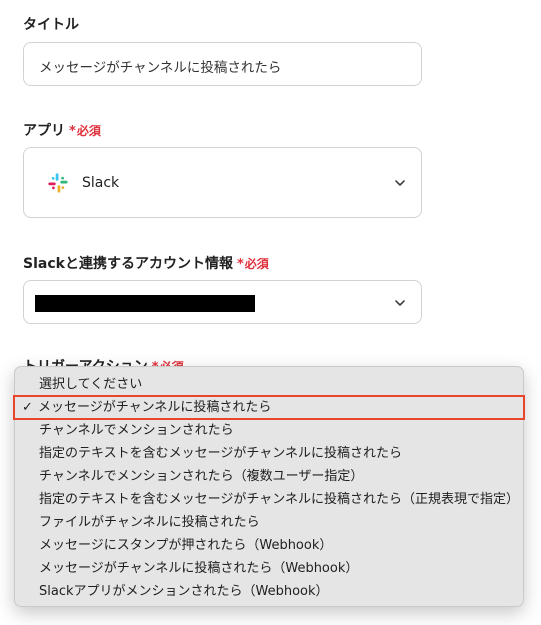  I want to click on dropdown-option: チャンネルでメンションされたら（複数ユーザー指定）, so click(269, 476).